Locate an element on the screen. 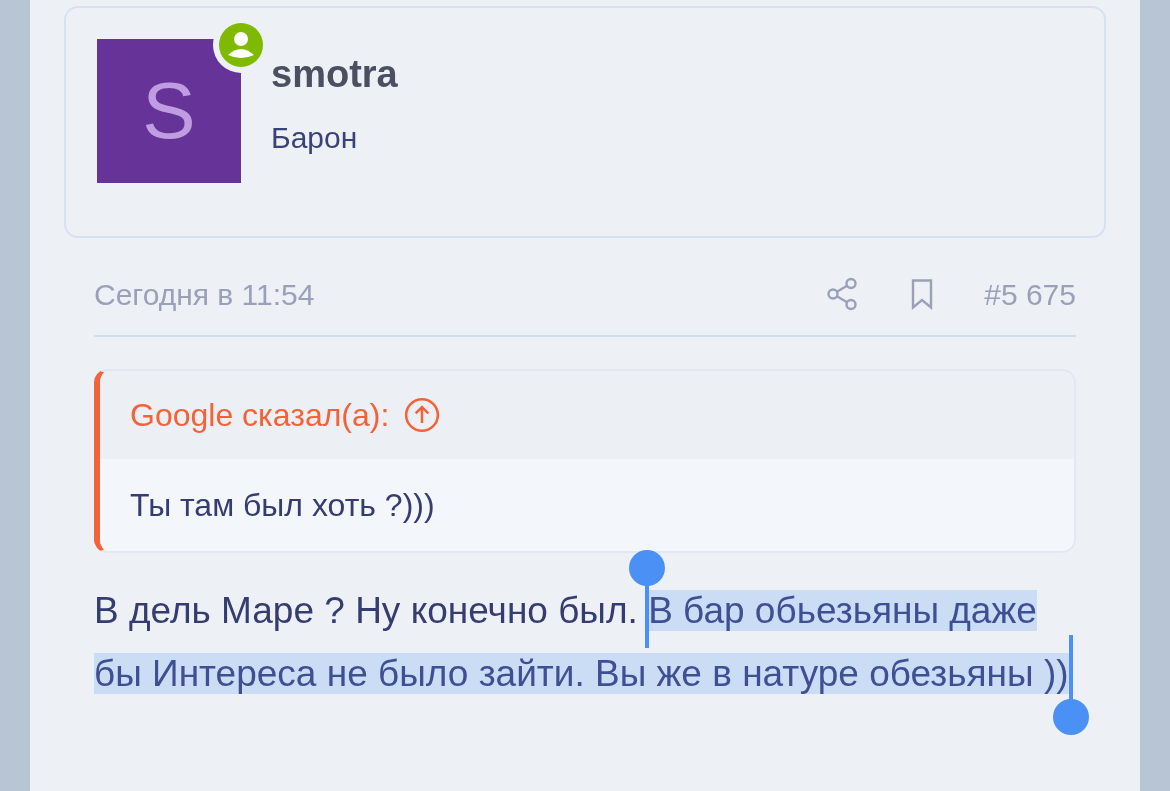  user-title: Барон is located at coordinates (315, 138).